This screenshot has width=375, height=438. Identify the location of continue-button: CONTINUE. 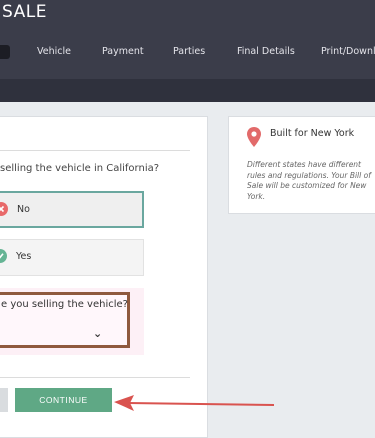
(63, 400).